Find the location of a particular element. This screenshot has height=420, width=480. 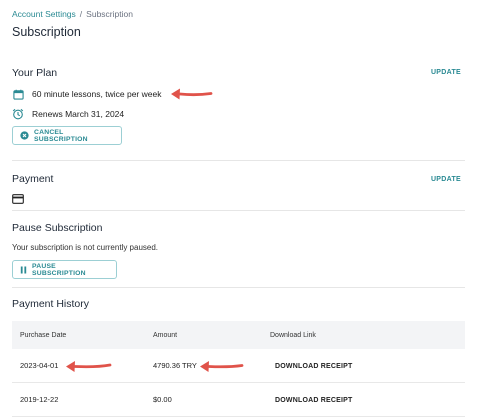

purchase-date-cell: 2019-12-22 is located at coordinates (39, 399).